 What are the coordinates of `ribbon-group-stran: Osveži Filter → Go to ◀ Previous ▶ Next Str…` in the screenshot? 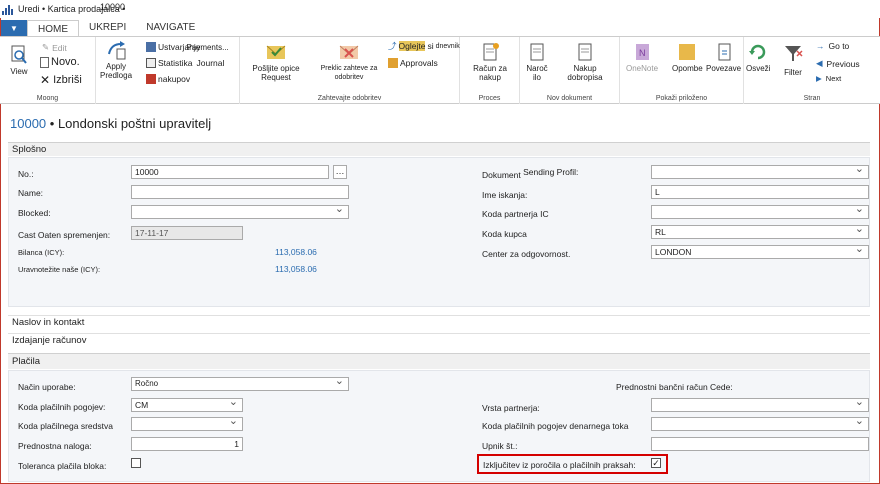 It's located at (812, 70).